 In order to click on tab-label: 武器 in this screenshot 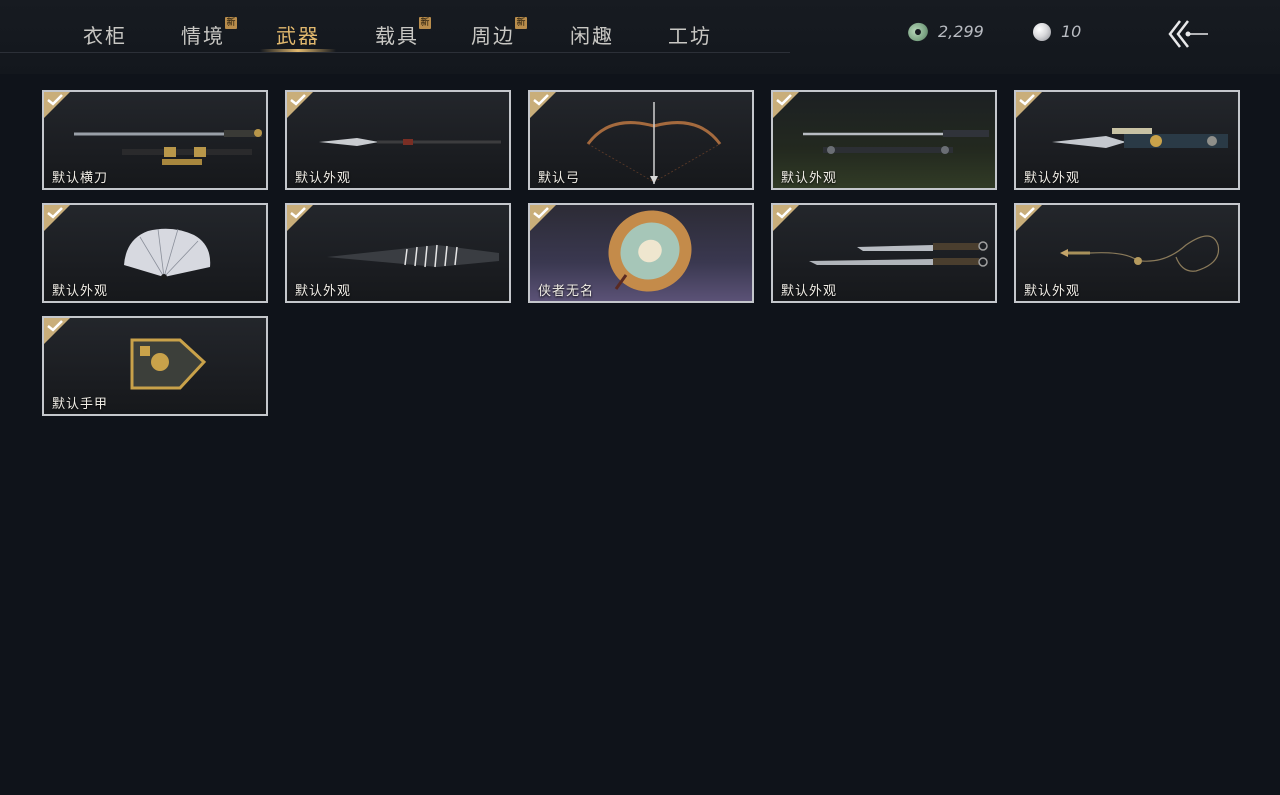, I will do `click(298, 36)`.